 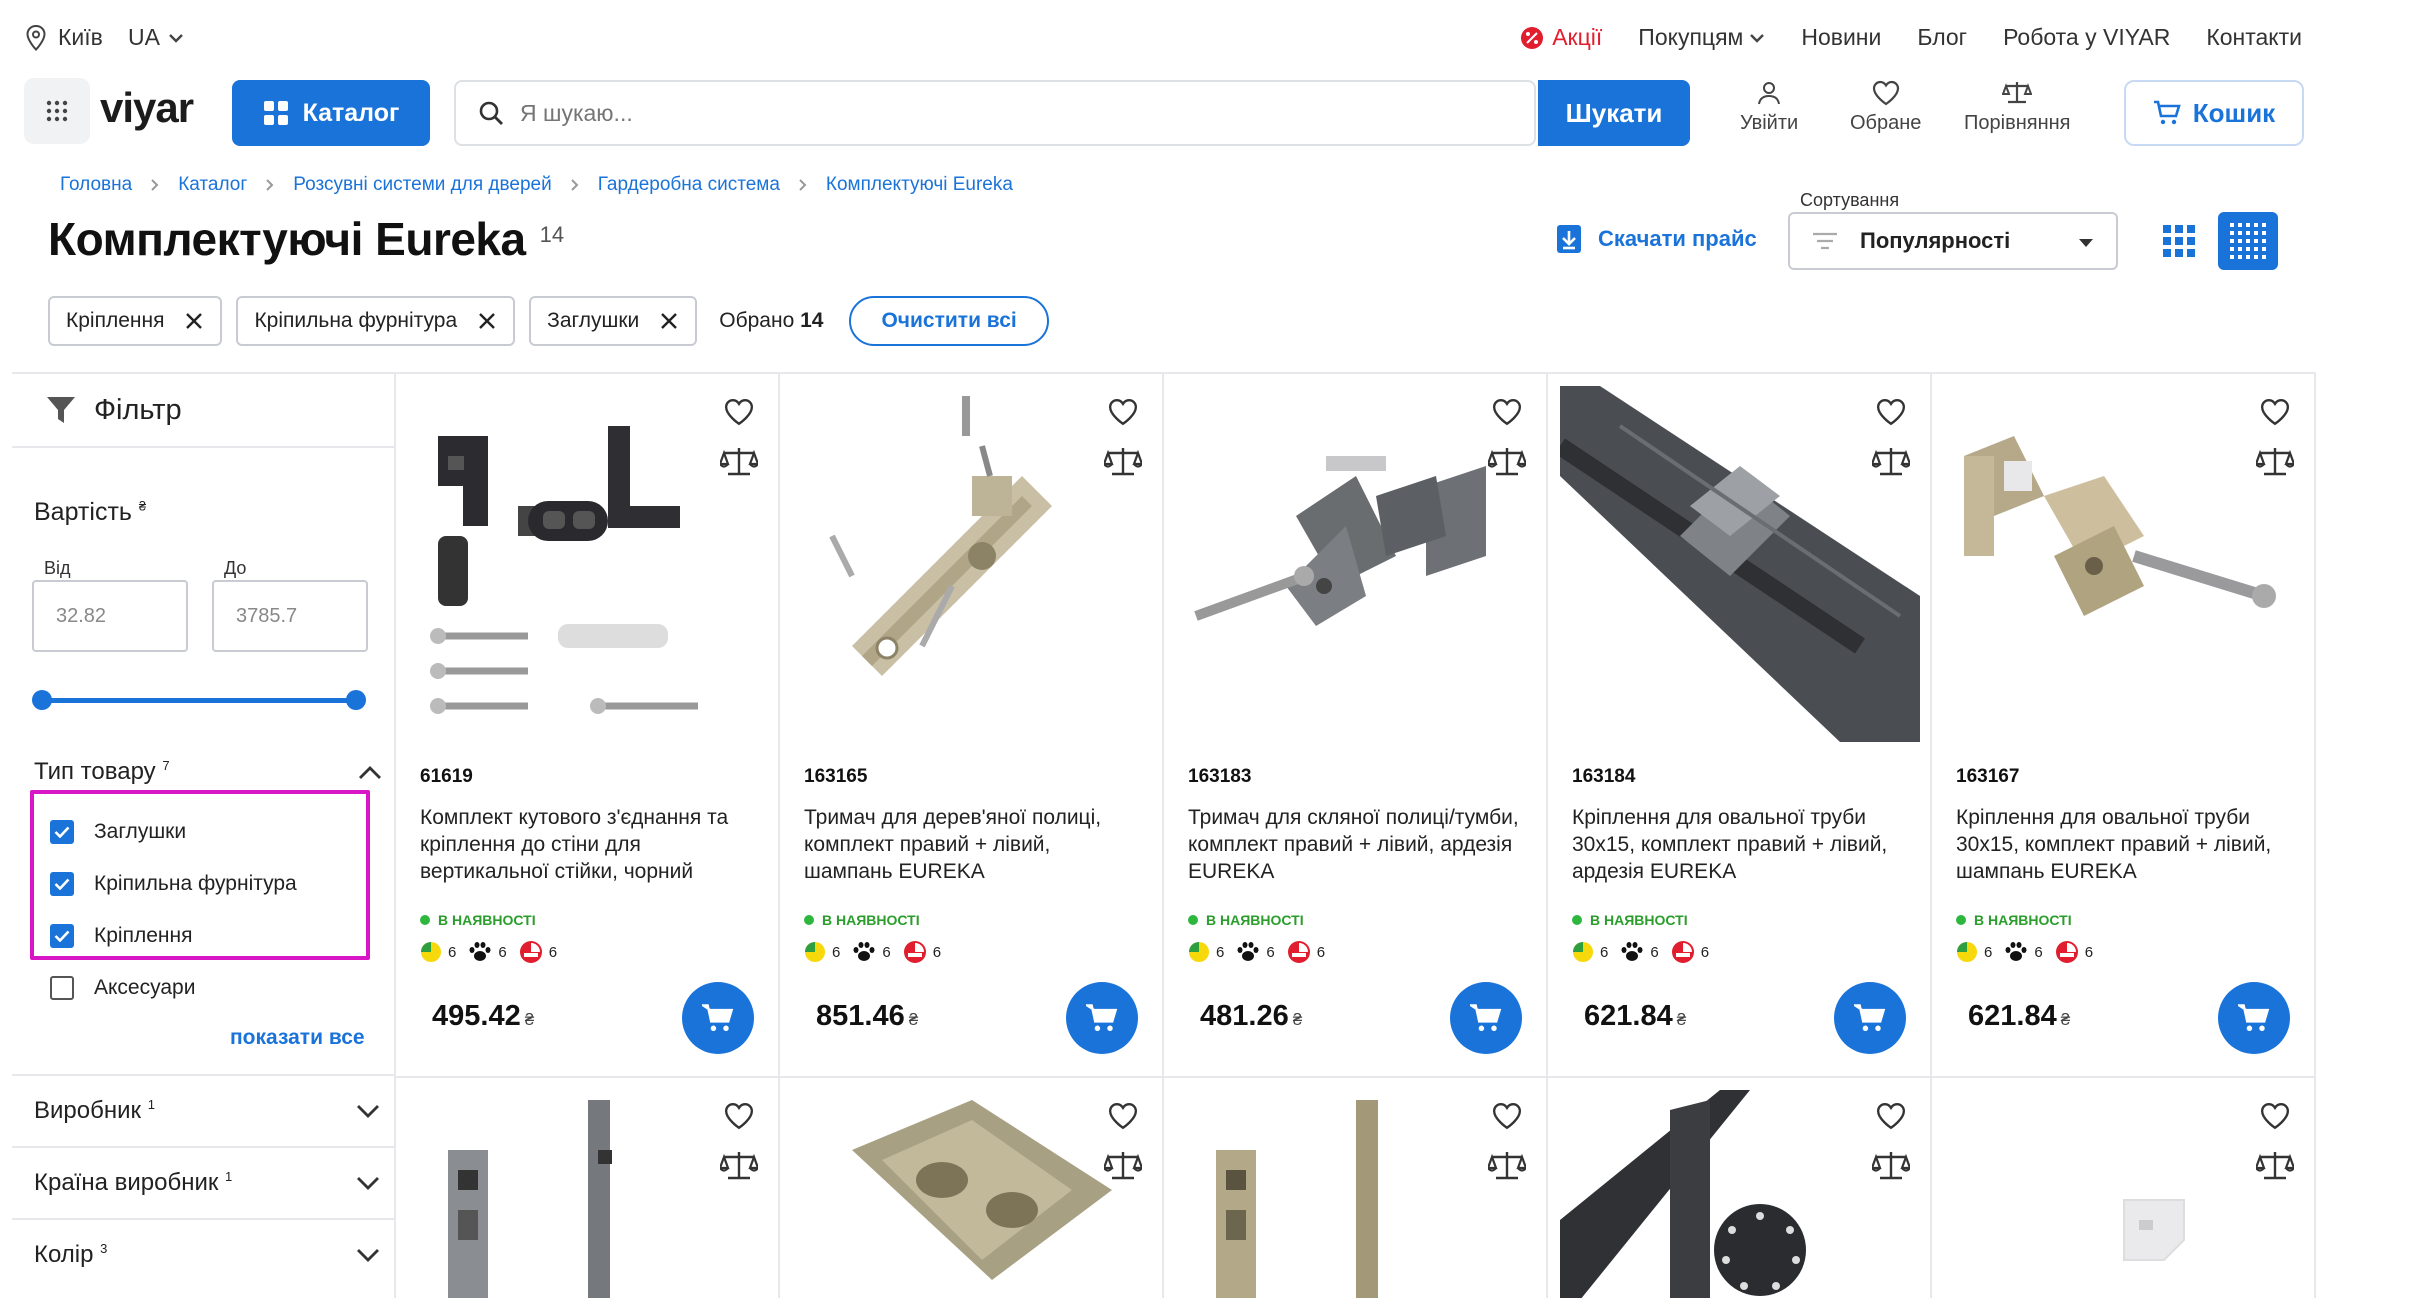 What do you see at coordinates (2086, 37) in the screenshot?
I see `nav-careers: Робота у VIYAR` at bounding box center [2086, 37].